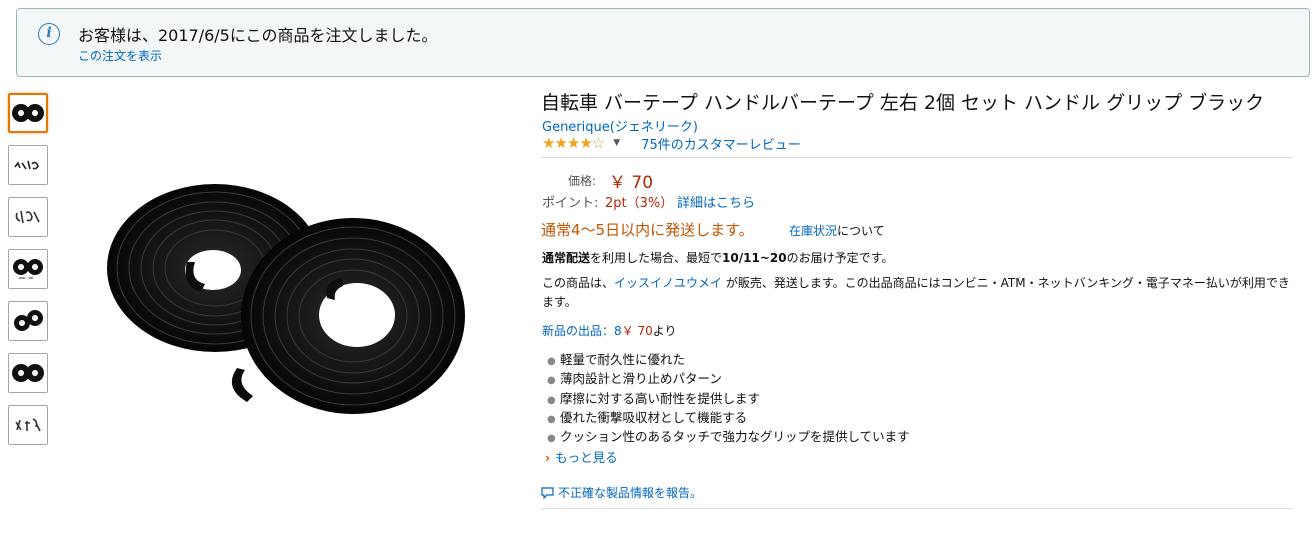 The image size is (1312, 545). I want to click on info-icon: i, so click(49, 34).